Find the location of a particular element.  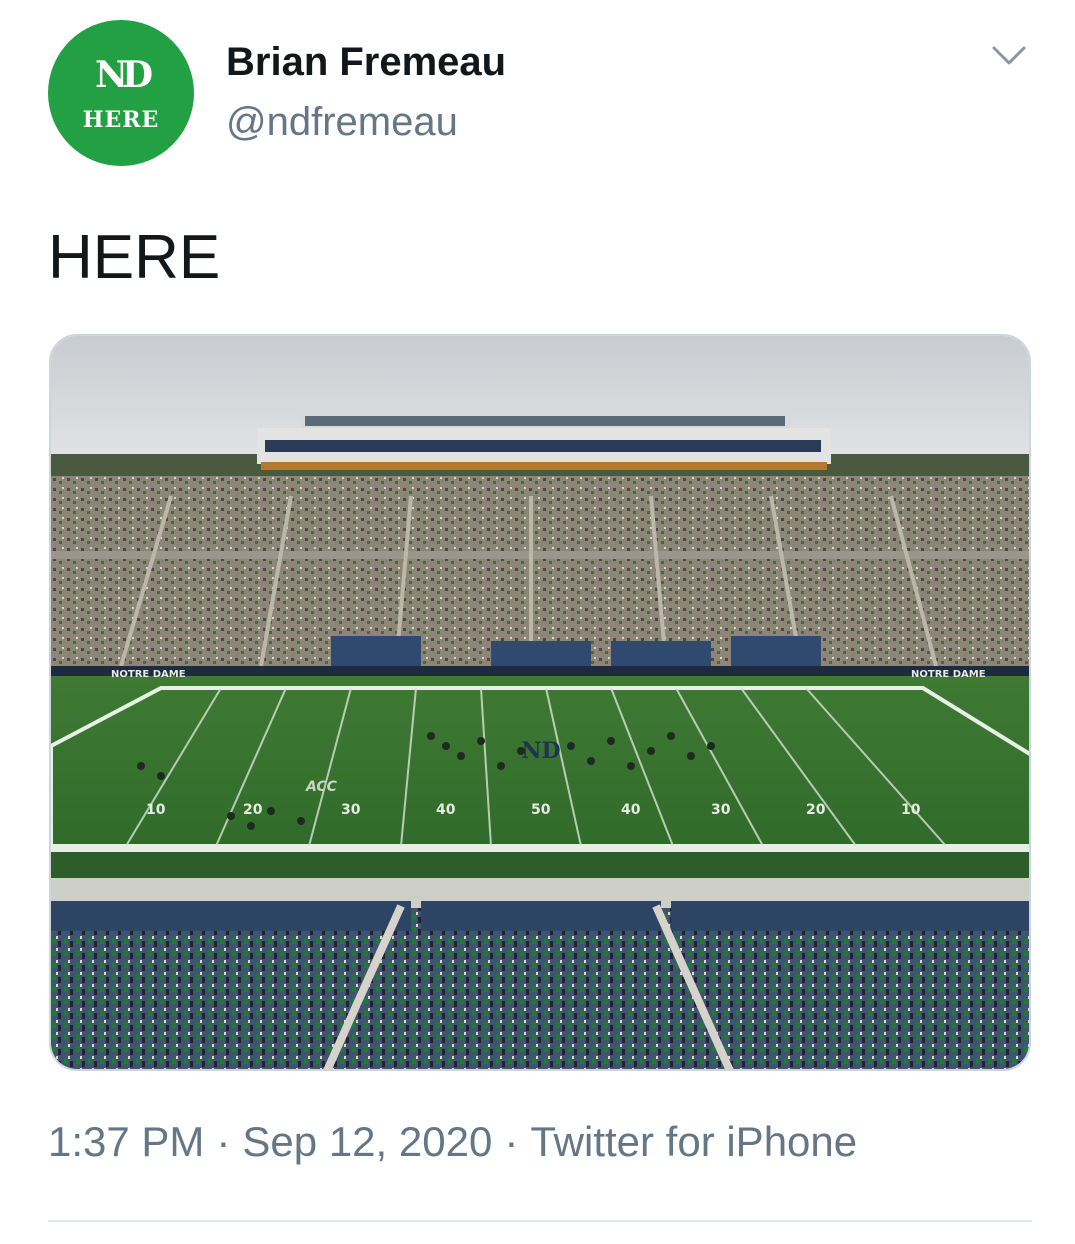

tweet-meta: 1:37 PM · Sep 12, 2020 · Twitter for iPhone is located at coordinates (452, 1142).